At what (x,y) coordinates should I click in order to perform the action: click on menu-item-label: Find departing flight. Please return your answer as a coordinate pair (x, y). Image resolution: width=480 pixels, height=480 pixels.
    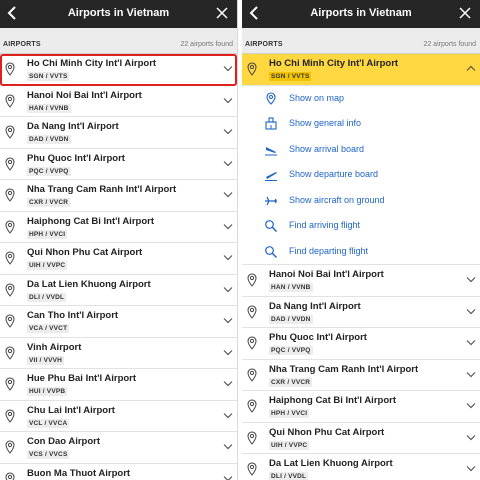
    Looking at the image, I should click on (329, 250).